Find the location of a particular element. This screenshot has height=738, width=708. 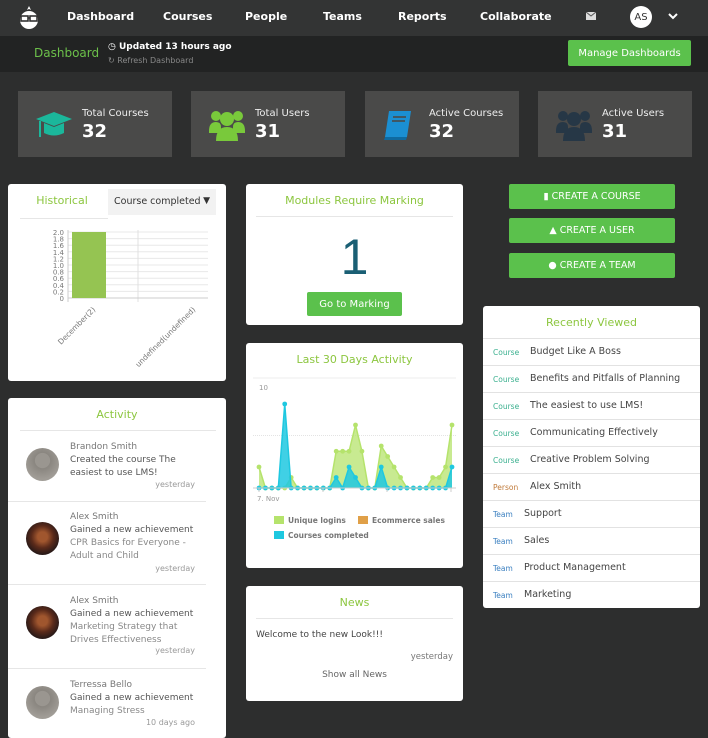

button-label: CREATE A USER is located at coordinates (597, 230).